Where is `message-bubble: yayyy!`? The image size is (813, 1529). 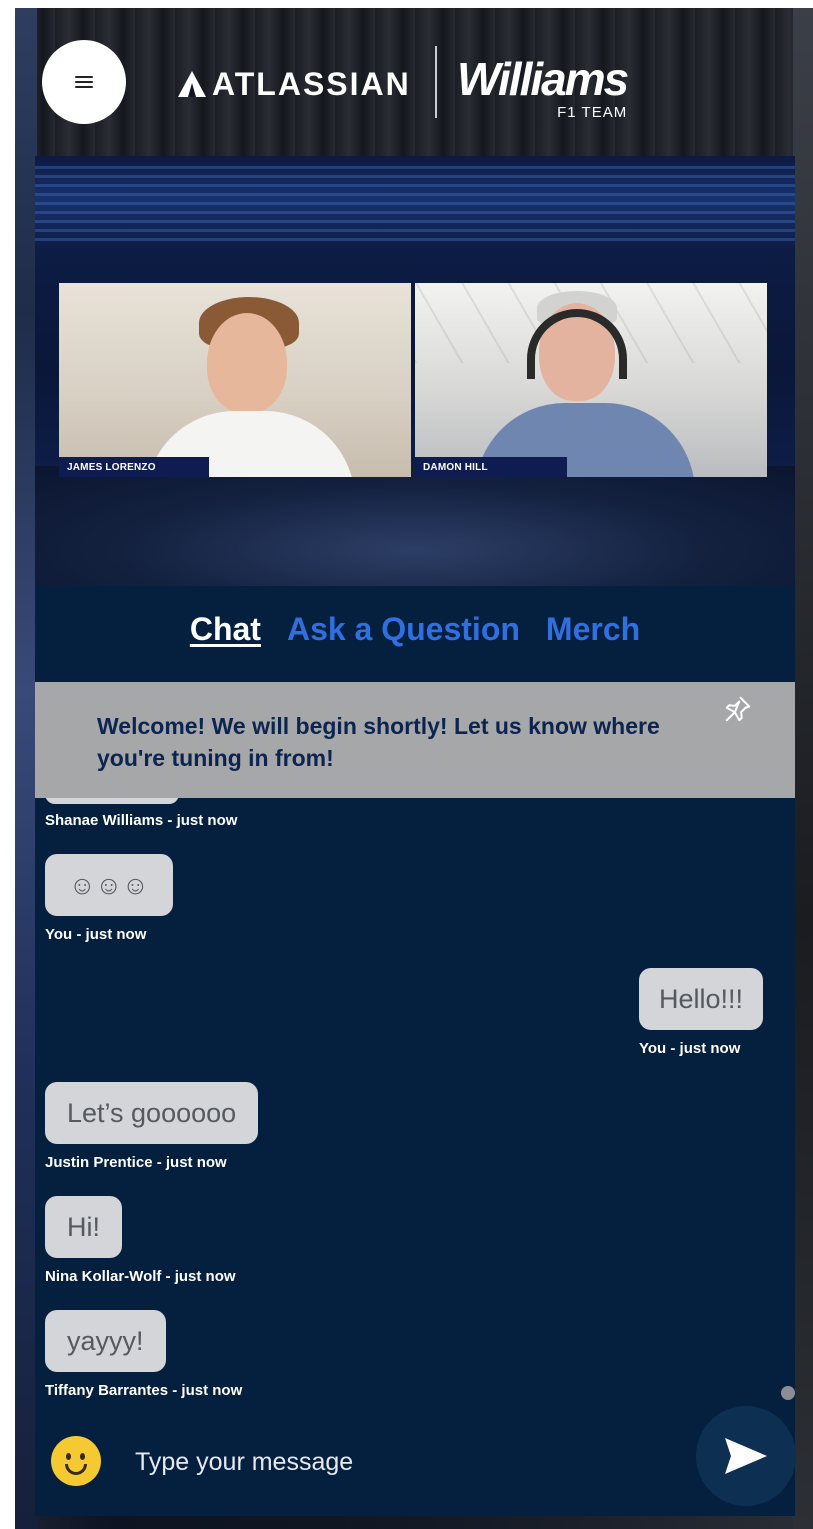 message-bubble: yayyy! is located at coordinates (105, 1341).